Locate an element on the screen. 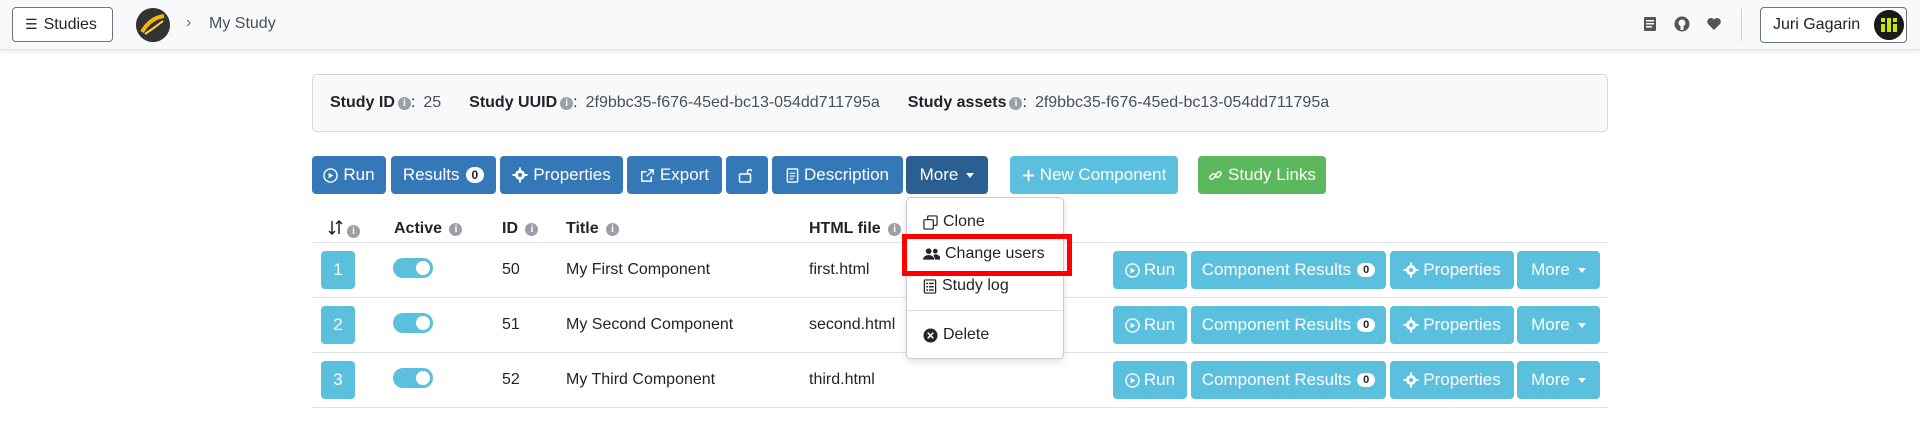 This screenshot has height=437, width=1920. clone-menu-item: Clone is located at coordinates (954, 222).